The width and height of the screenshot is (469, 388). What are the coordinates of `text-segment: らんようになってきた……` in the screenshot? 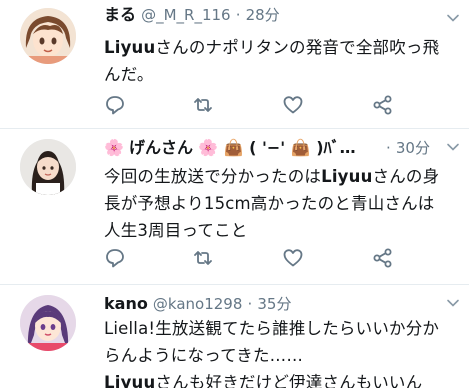 It's located at (204, 355).